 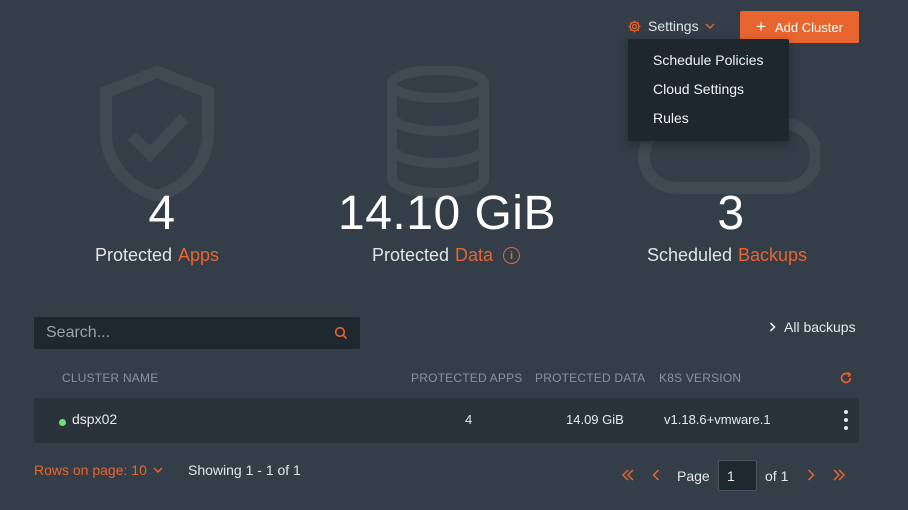 I want to click on showing-count: Showing 1 - 1 of 1, so click(x=244, y=470).